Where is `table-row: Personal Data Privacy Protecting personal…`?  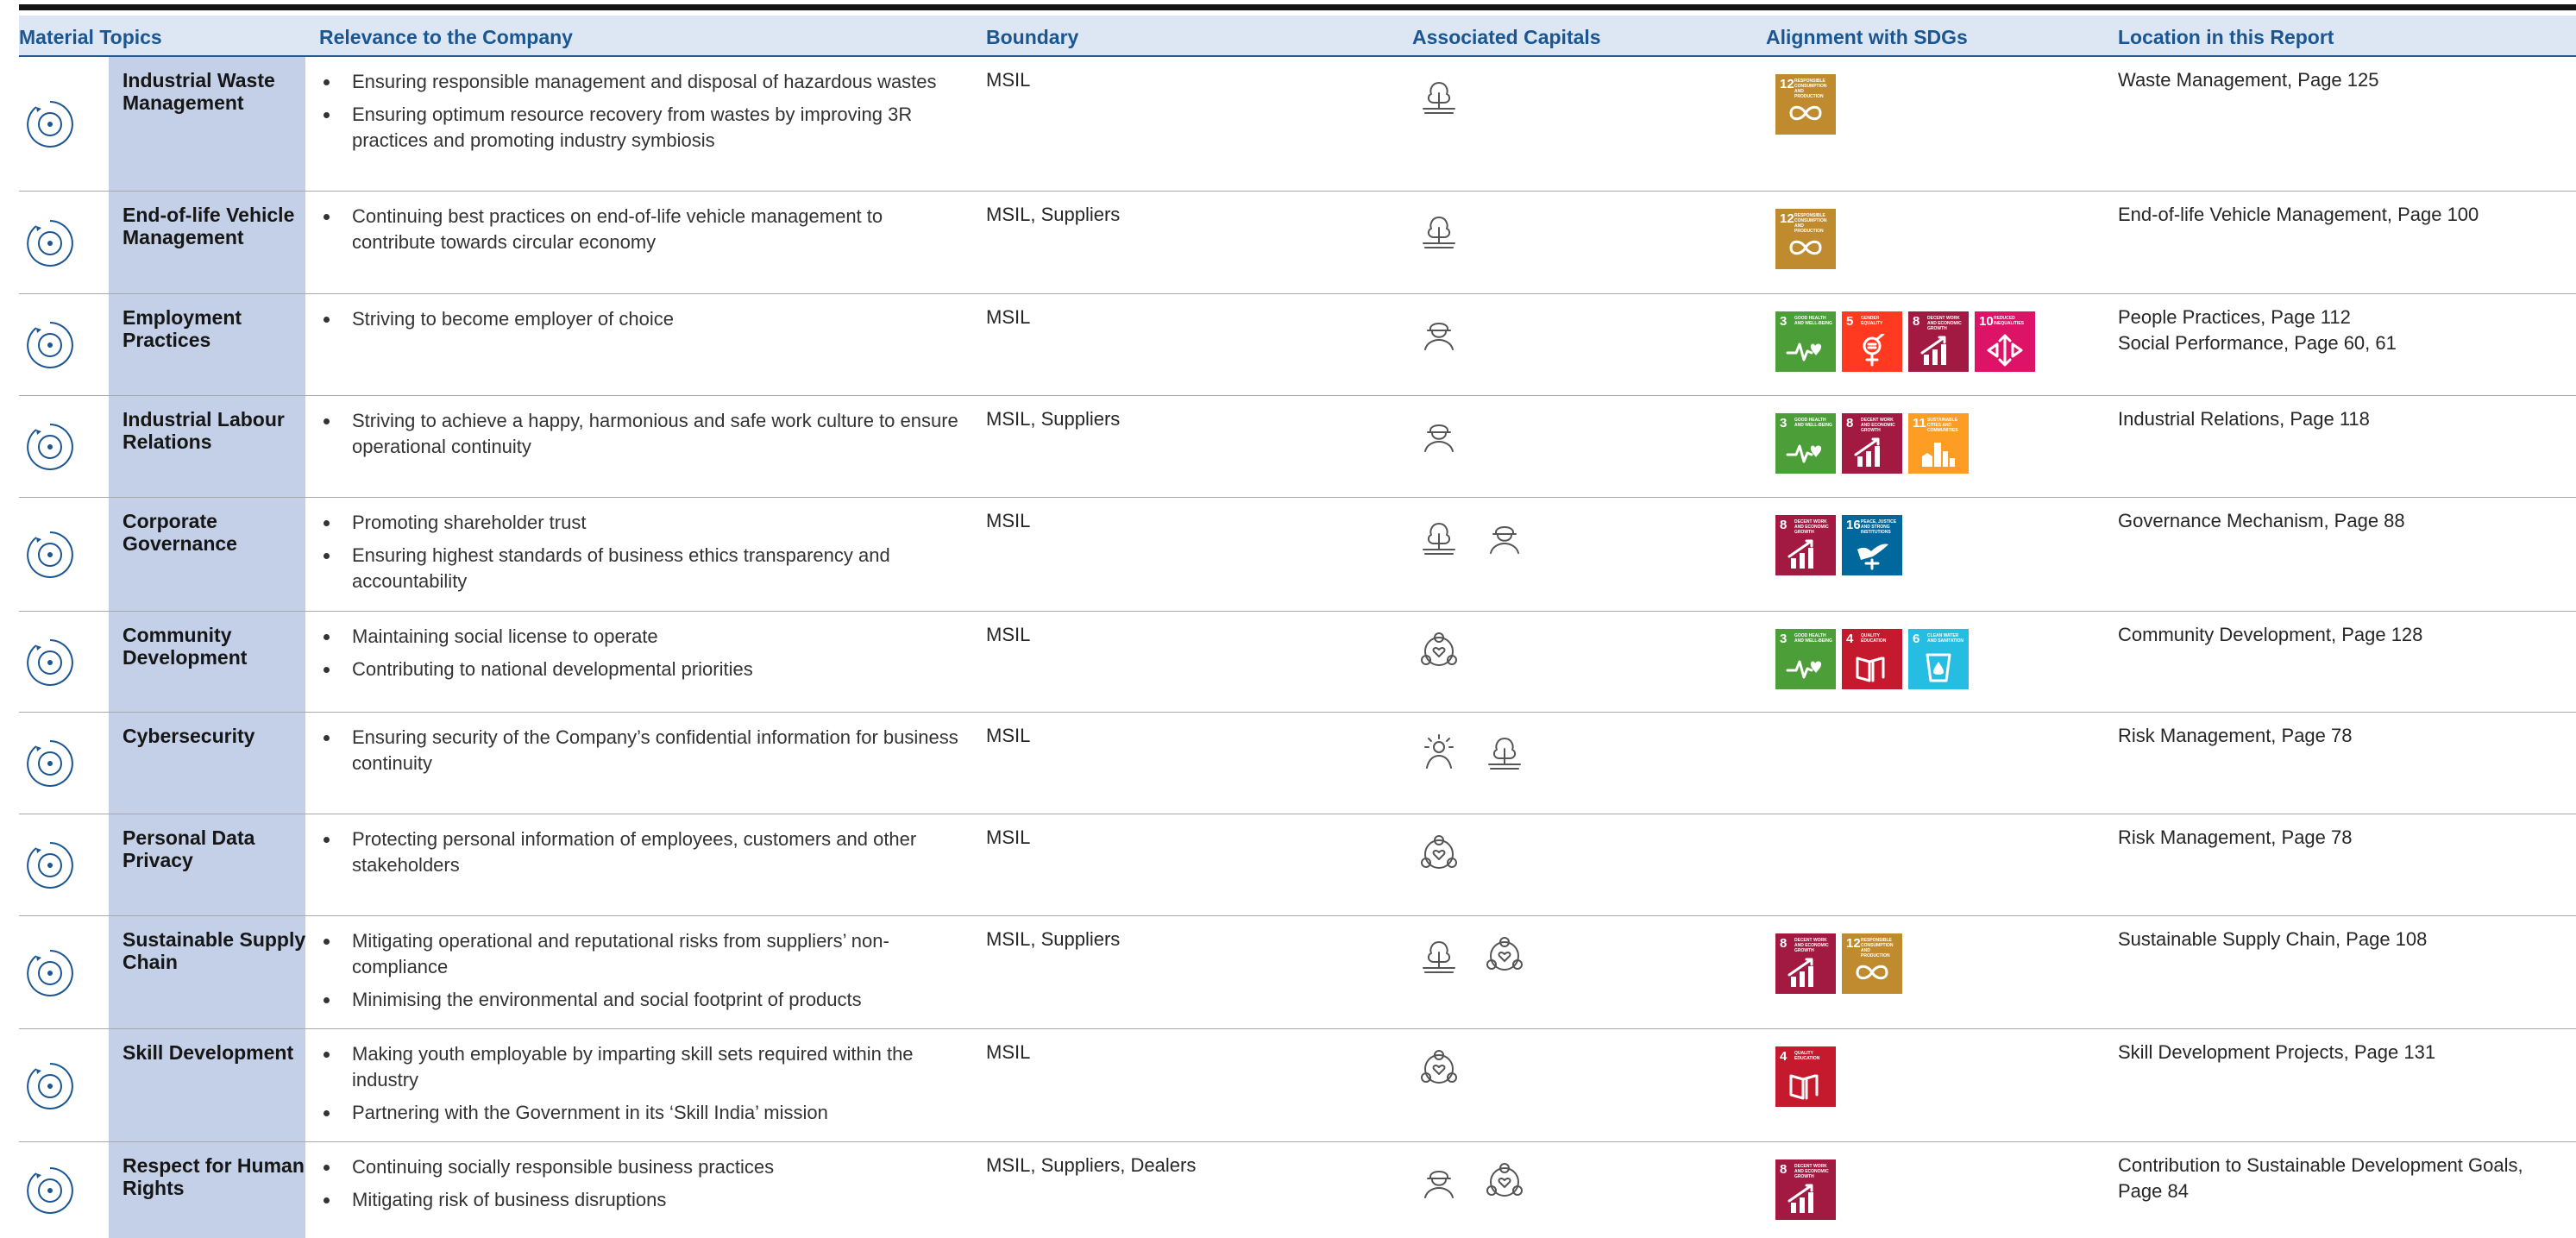 table-row: Personal Data Privacy Protecting personal… is located at coordinates (1297, 865).